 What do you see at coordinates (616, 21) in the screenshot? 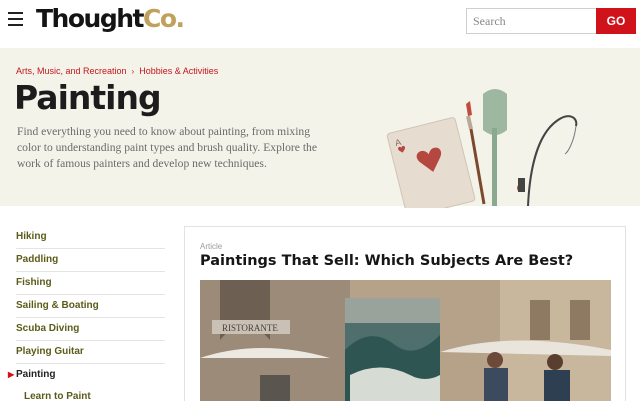
I see `search-go-button: GO` at bounding box center [616, 21].